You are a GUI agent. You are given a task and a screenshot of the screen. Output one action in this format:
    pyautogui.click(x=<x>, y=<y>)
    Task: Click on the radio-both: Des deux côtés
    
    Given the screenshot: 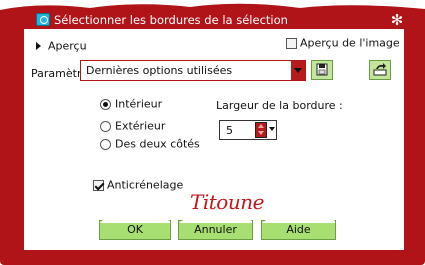 What is the action you would take?
    pyautogui.click(x=150, y=144)
    